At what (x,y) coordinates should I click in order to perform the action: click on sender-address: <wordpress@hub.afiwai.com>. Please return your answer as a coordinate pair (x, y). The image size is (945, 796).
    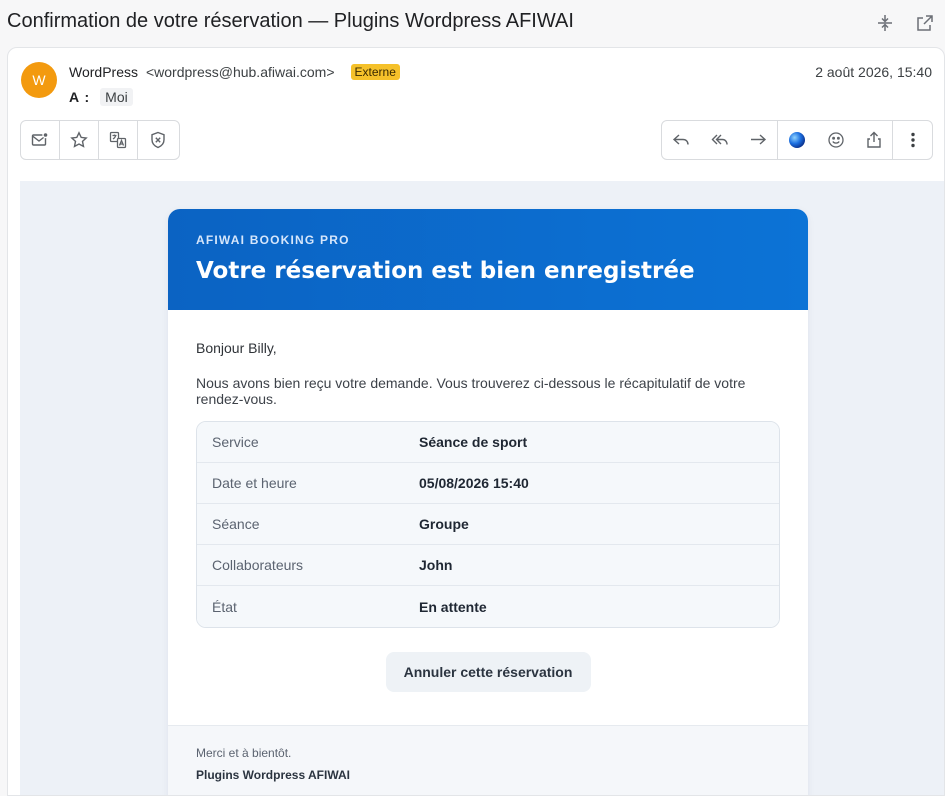
    Looking at the image, I should click on (240, 72).